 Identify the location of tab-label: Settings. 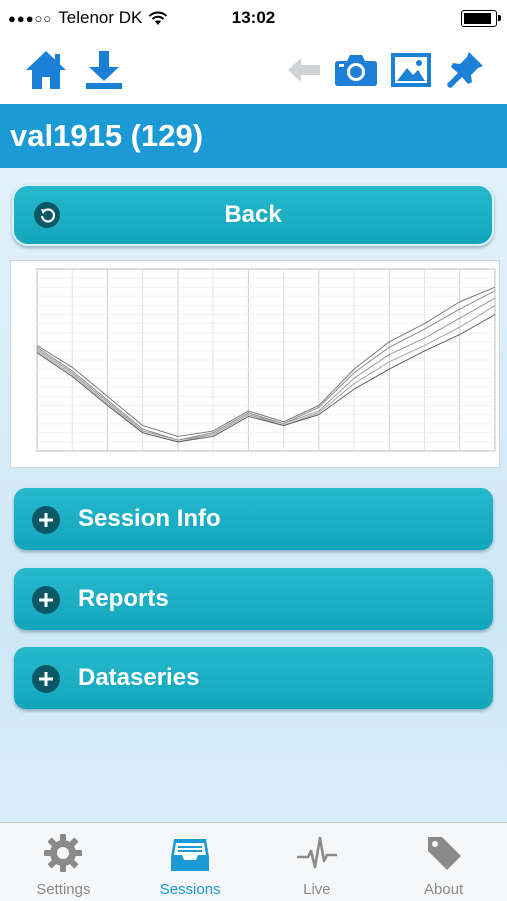
(63, 889).